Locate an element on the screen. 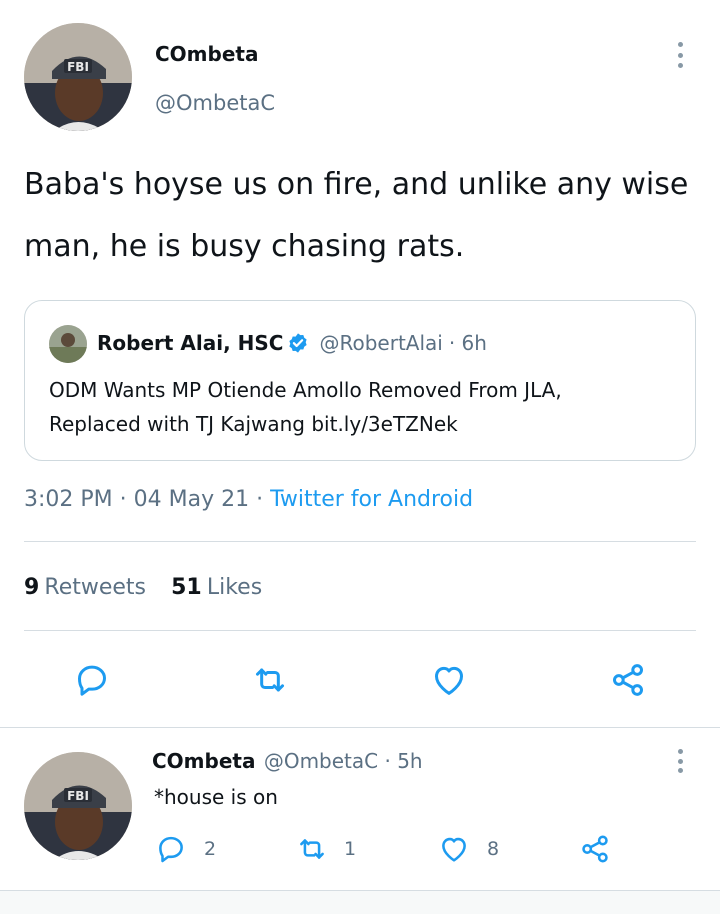  retweet-count: 1 is located at coordinates (350, 849).